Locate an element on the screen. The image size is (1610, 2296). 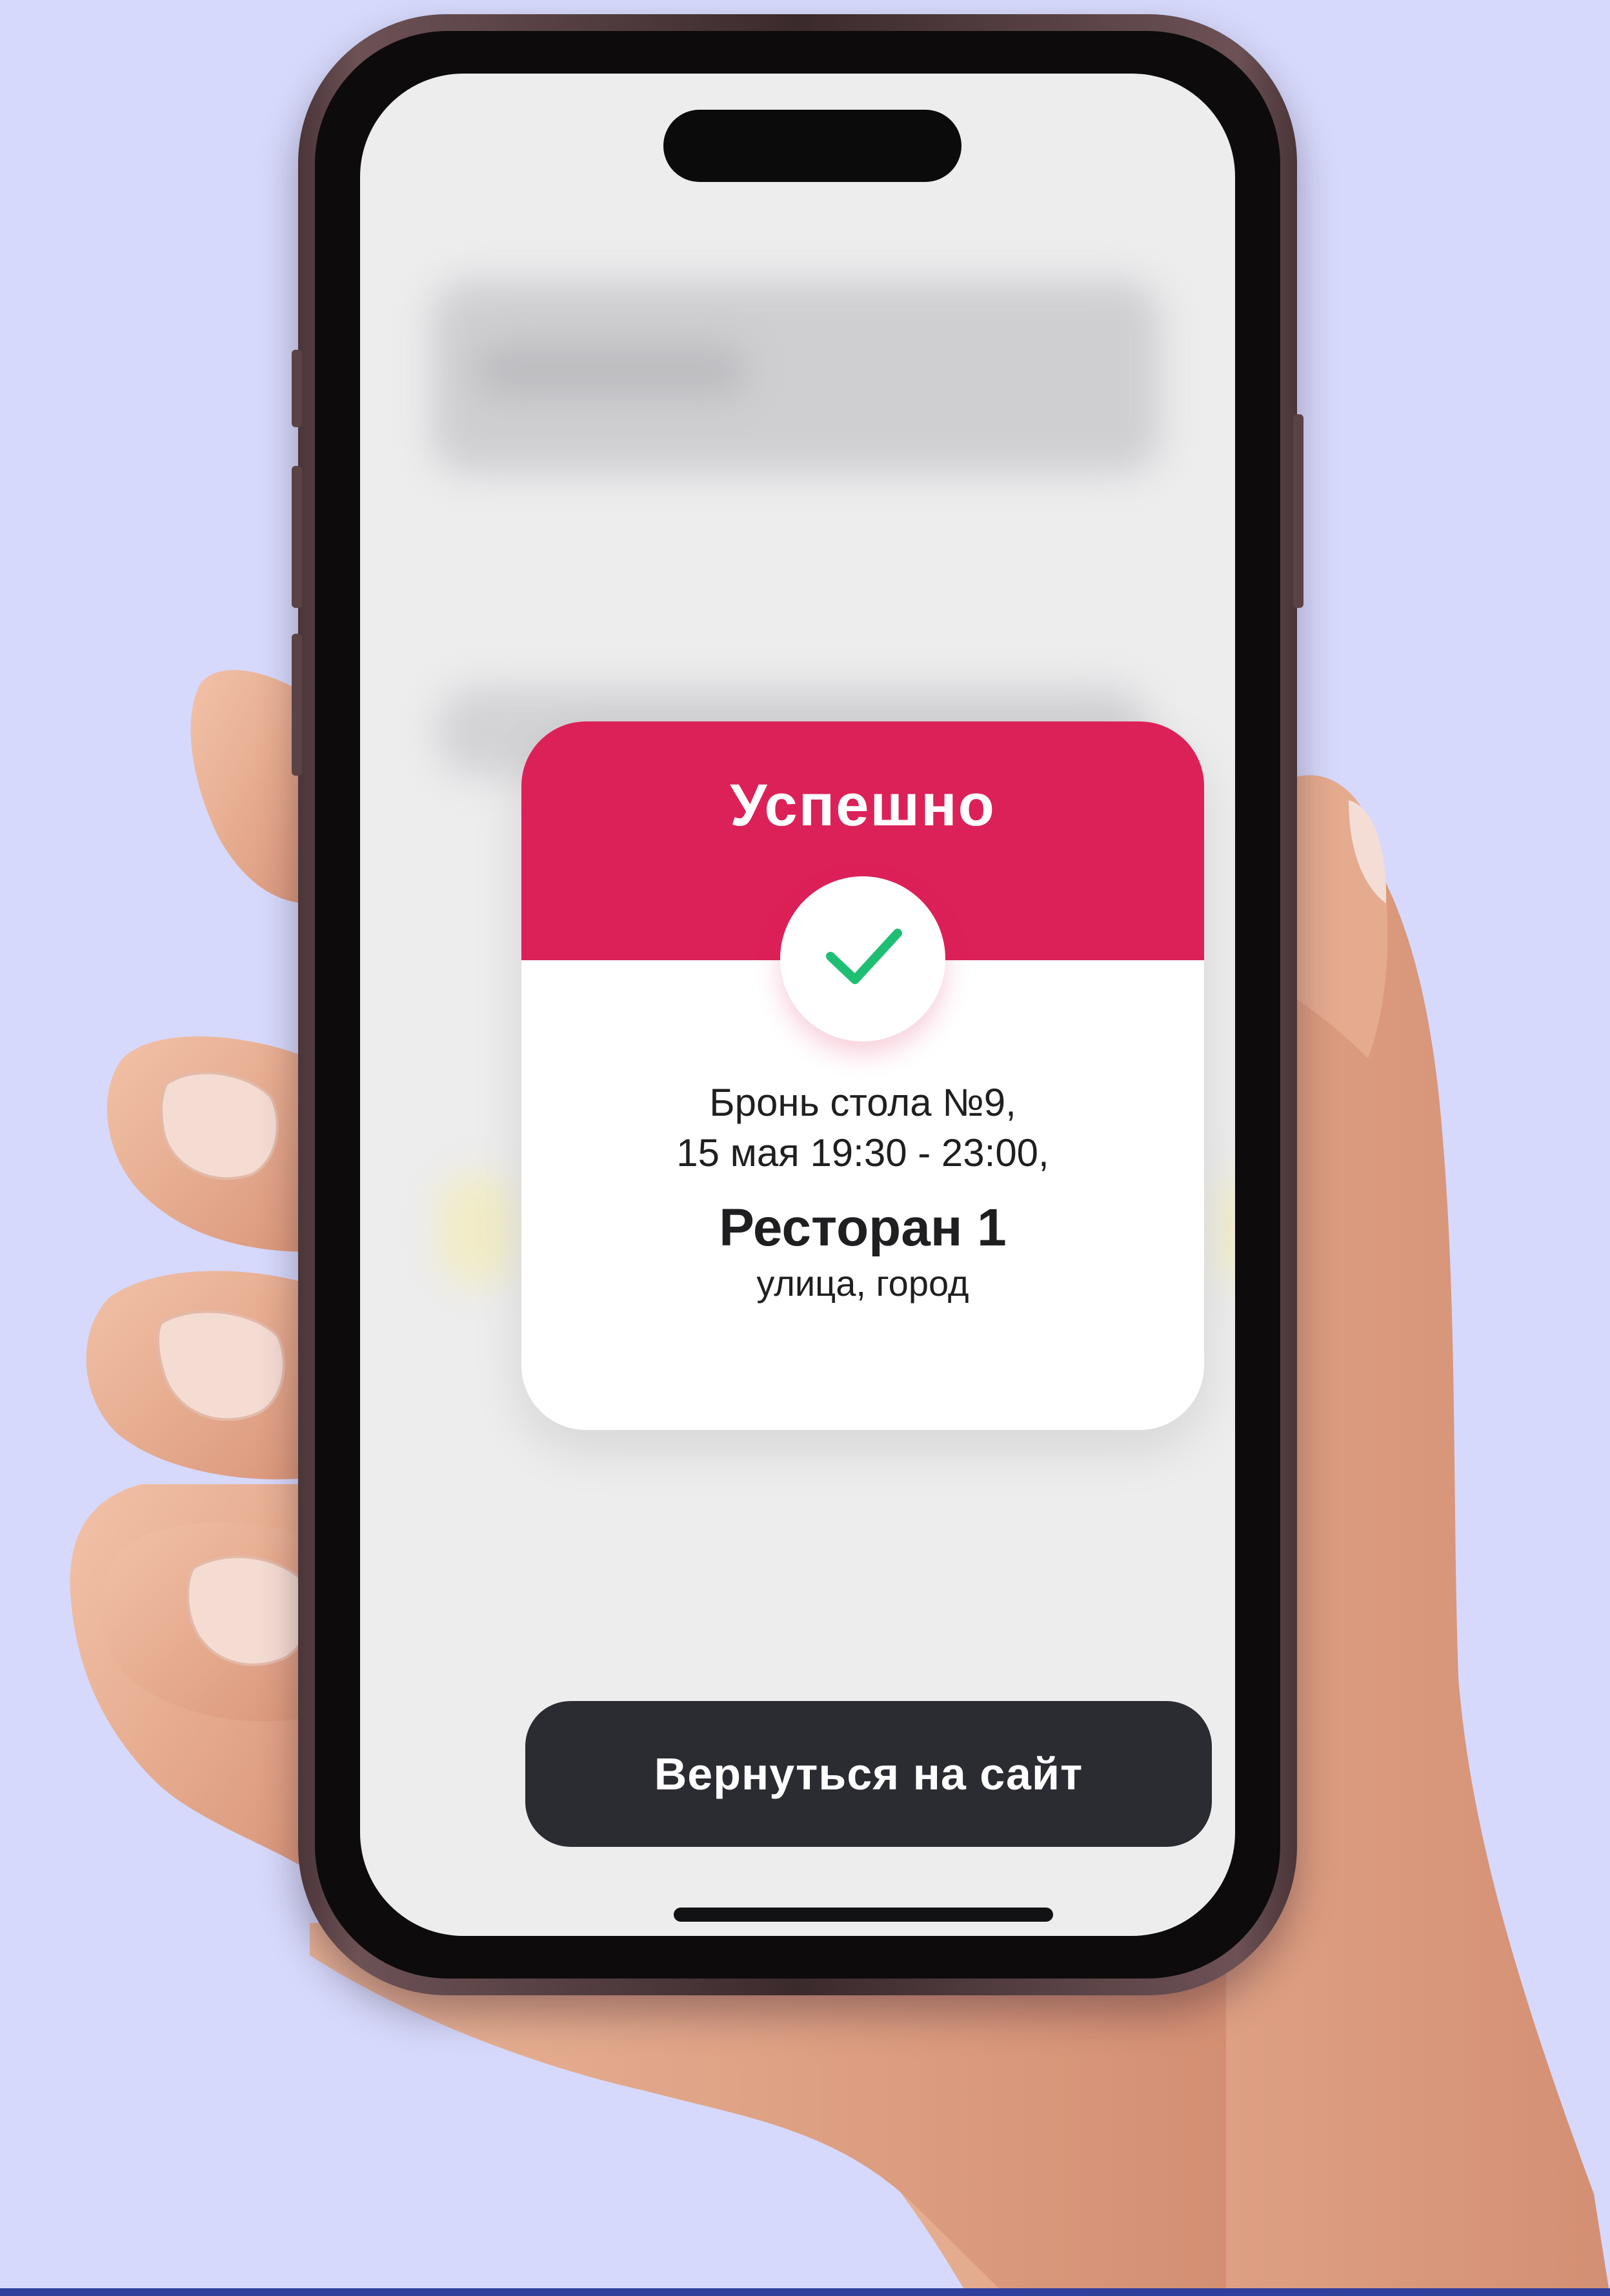
success-badge is located at coordinates (862, 959).